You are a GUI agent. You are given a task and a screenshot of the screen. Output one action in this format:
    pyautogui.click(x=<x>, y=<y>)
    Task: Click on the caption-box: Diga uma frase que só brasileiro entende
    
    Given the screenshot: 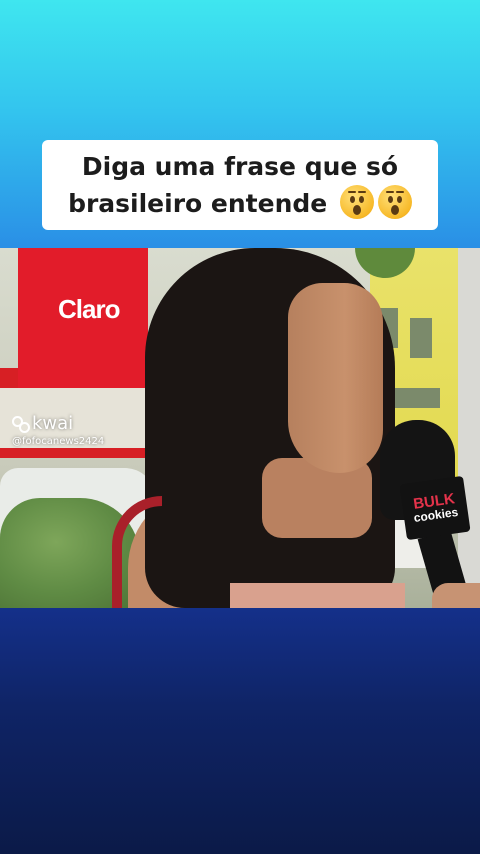 What is the action you would take?
    pyautogui.click(x=240, y=185)
    